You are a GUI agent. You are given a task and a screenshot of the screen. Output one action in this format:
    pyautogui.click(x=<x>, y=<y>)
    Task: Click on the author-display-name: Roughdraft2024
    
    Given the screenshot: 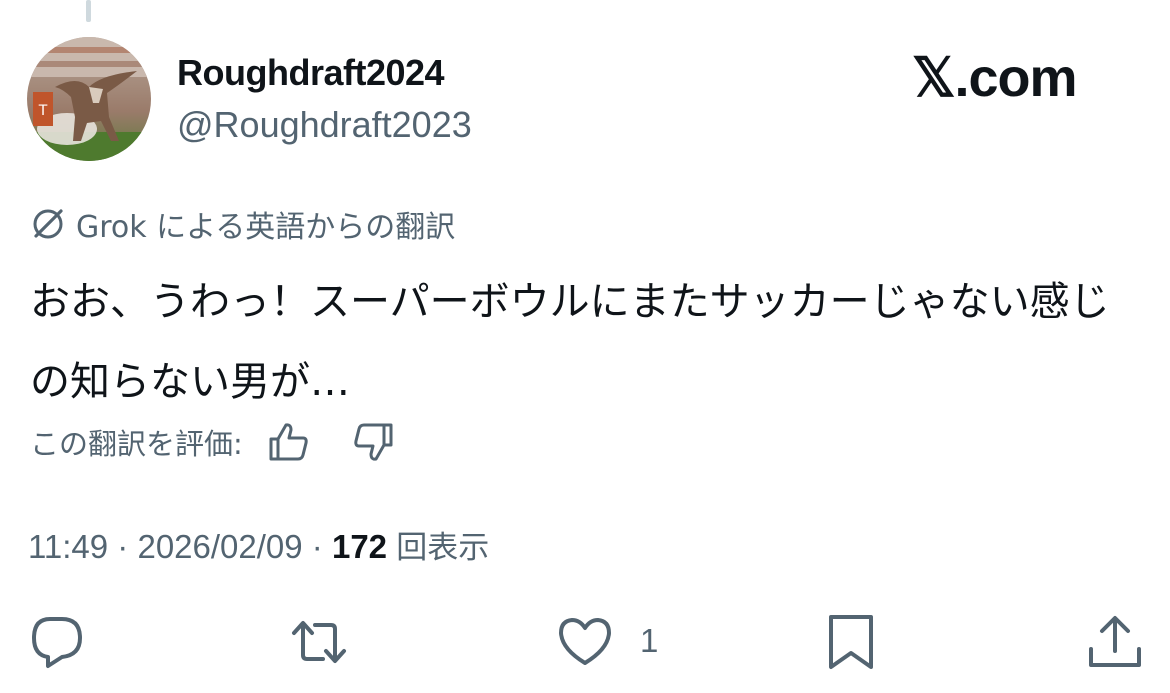 What is the action you would take?
    pyautogui.click(x=311, y=73)
    